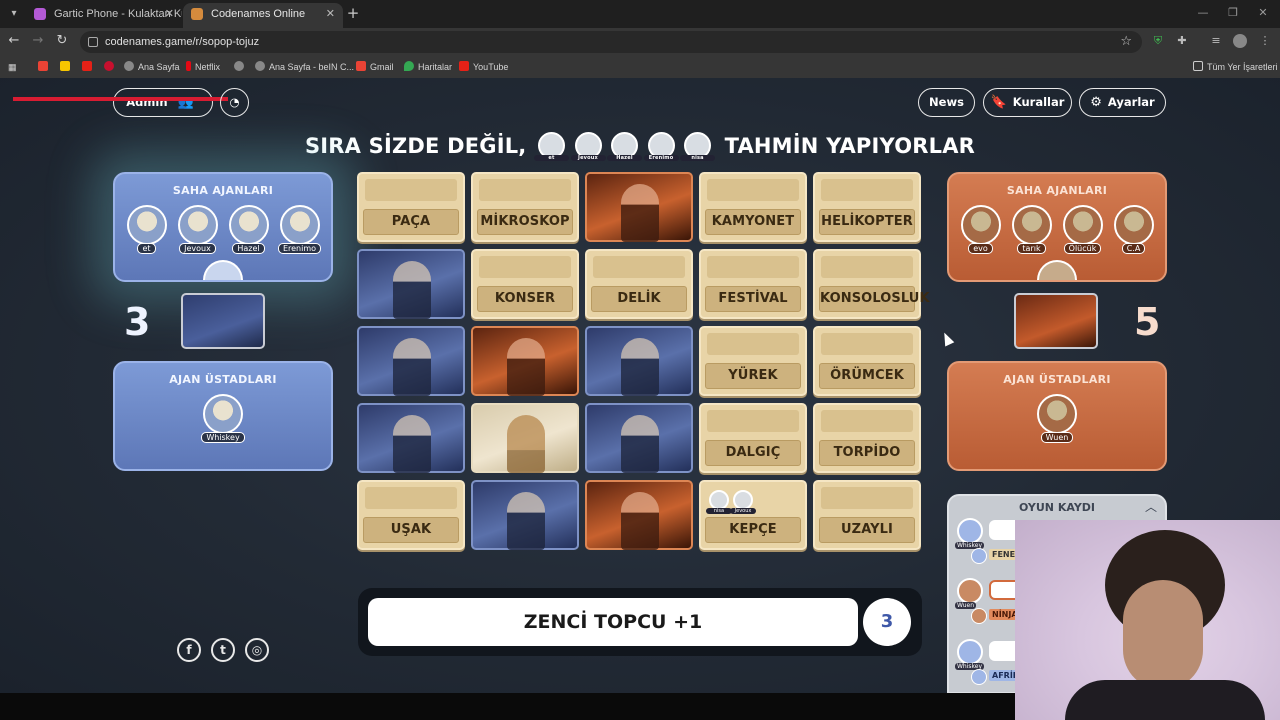  I want to click on profile-avatar, so click(1240, 41).